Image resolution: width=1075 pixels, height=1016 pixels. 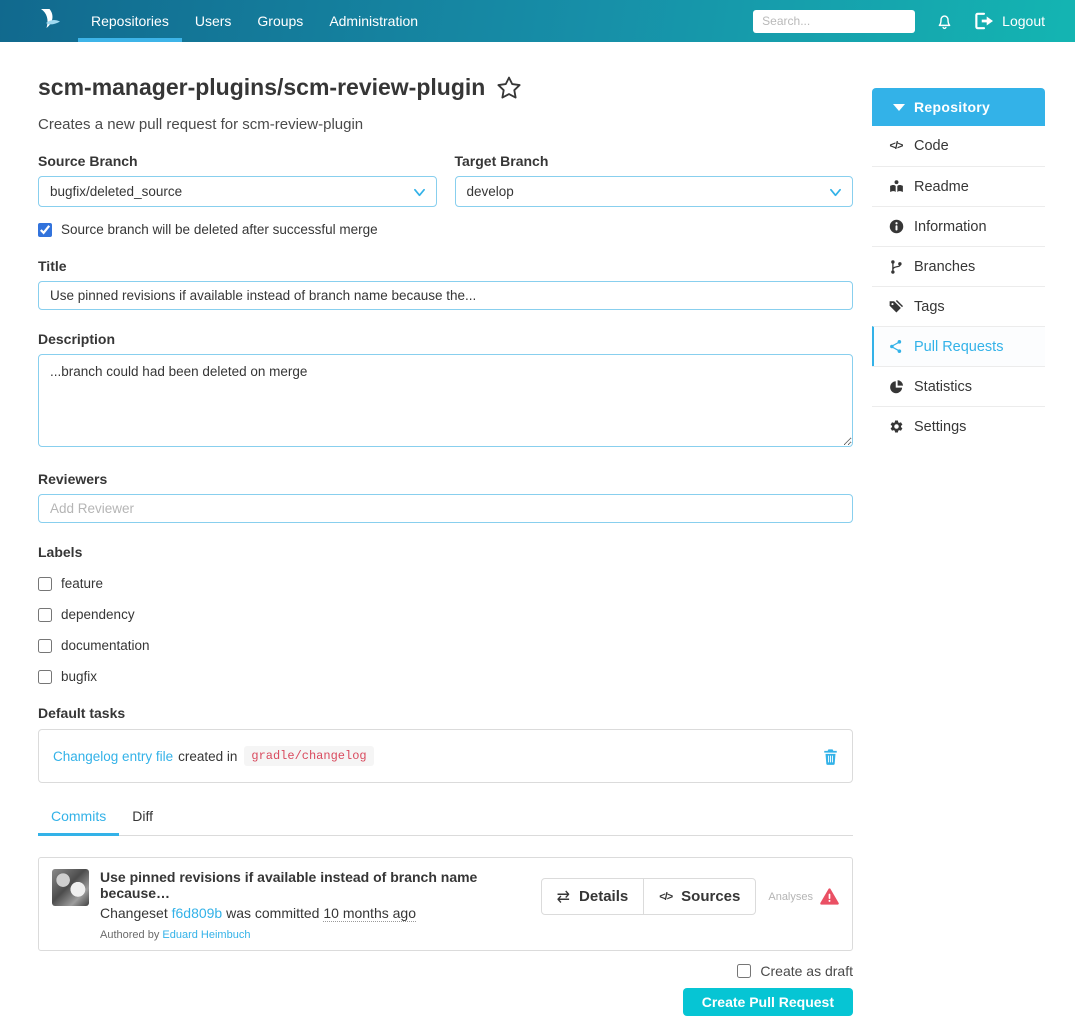 What do you see at coordinates (790, 896) in the screenshot?
I see `analyses-label: Analyses` at bounding box center [790, 896].